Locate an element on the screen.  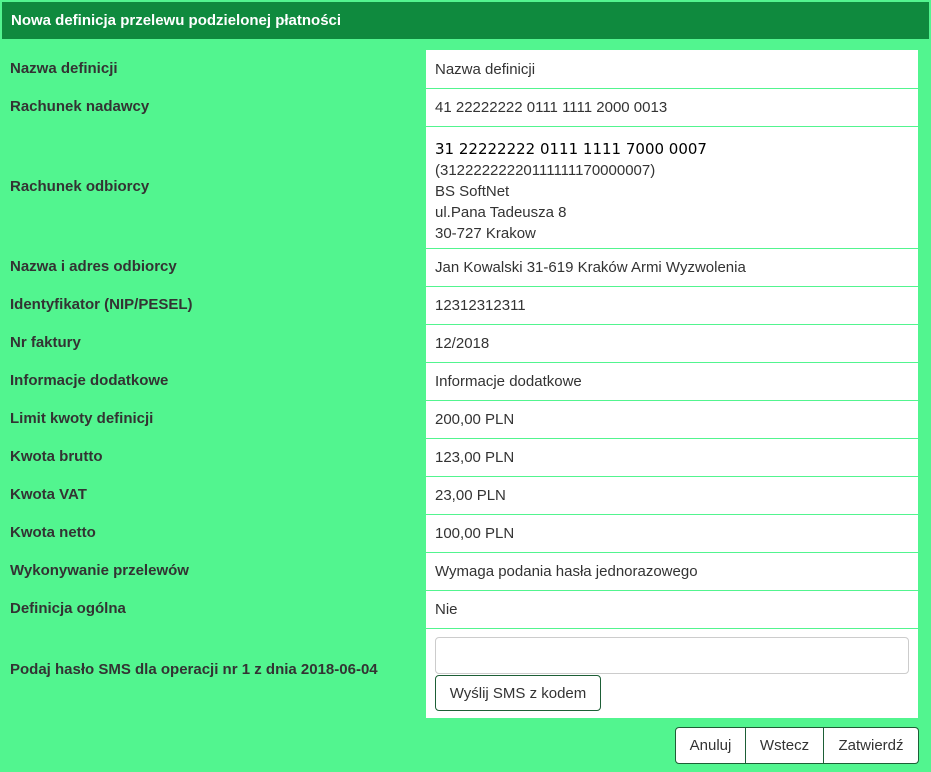
label-kwota-vat: Kwota VAT is located at coordinates (48, 494).